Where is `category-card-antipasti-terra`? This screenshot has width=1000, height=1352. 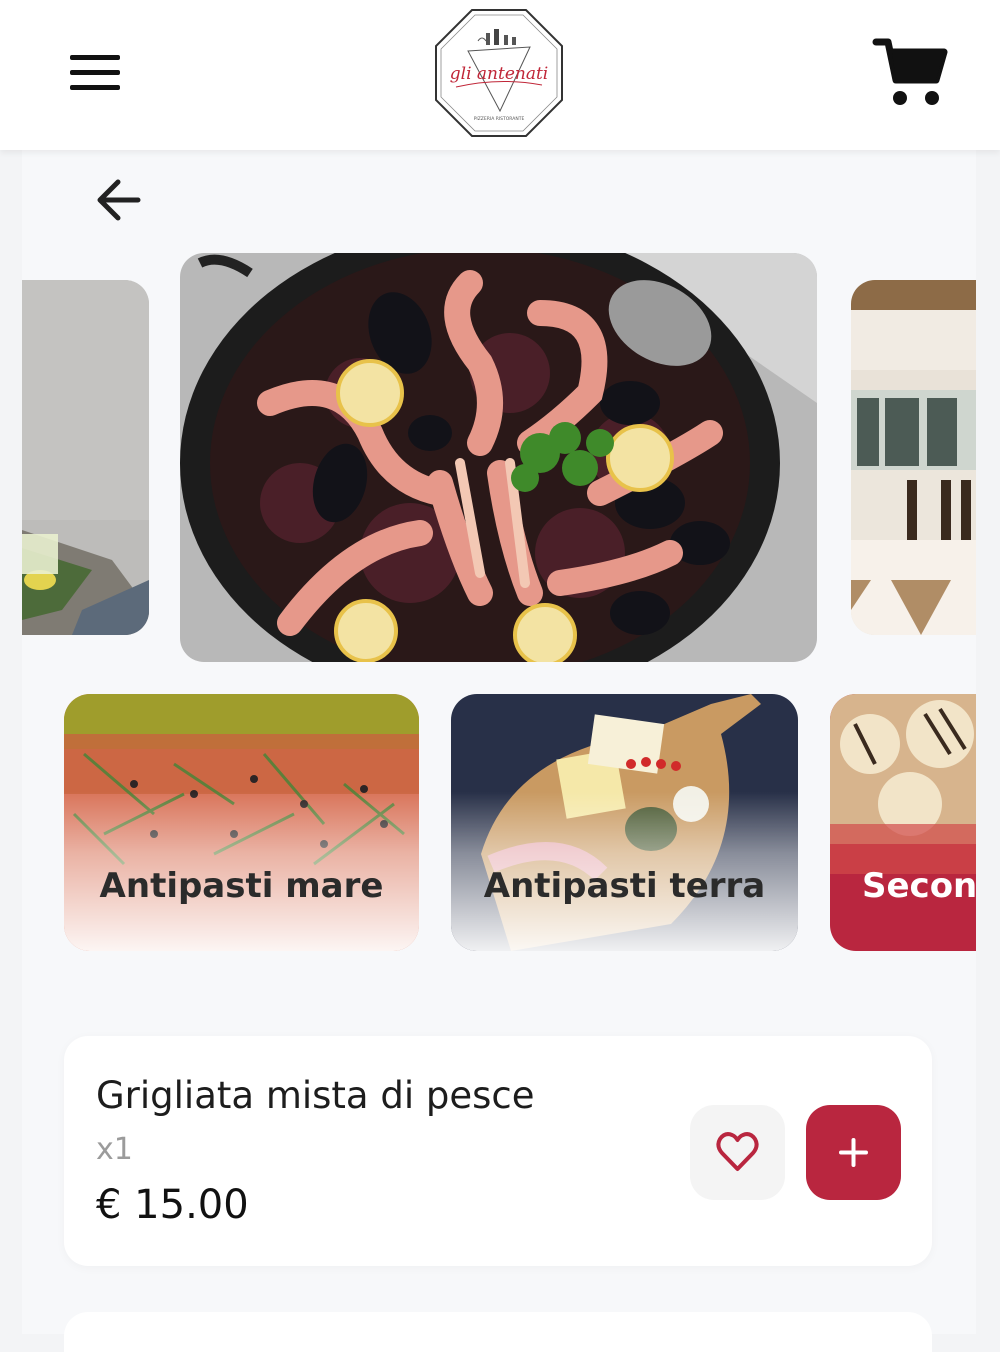 category-card-antipasti-terra is located at coordinates (624, 822).